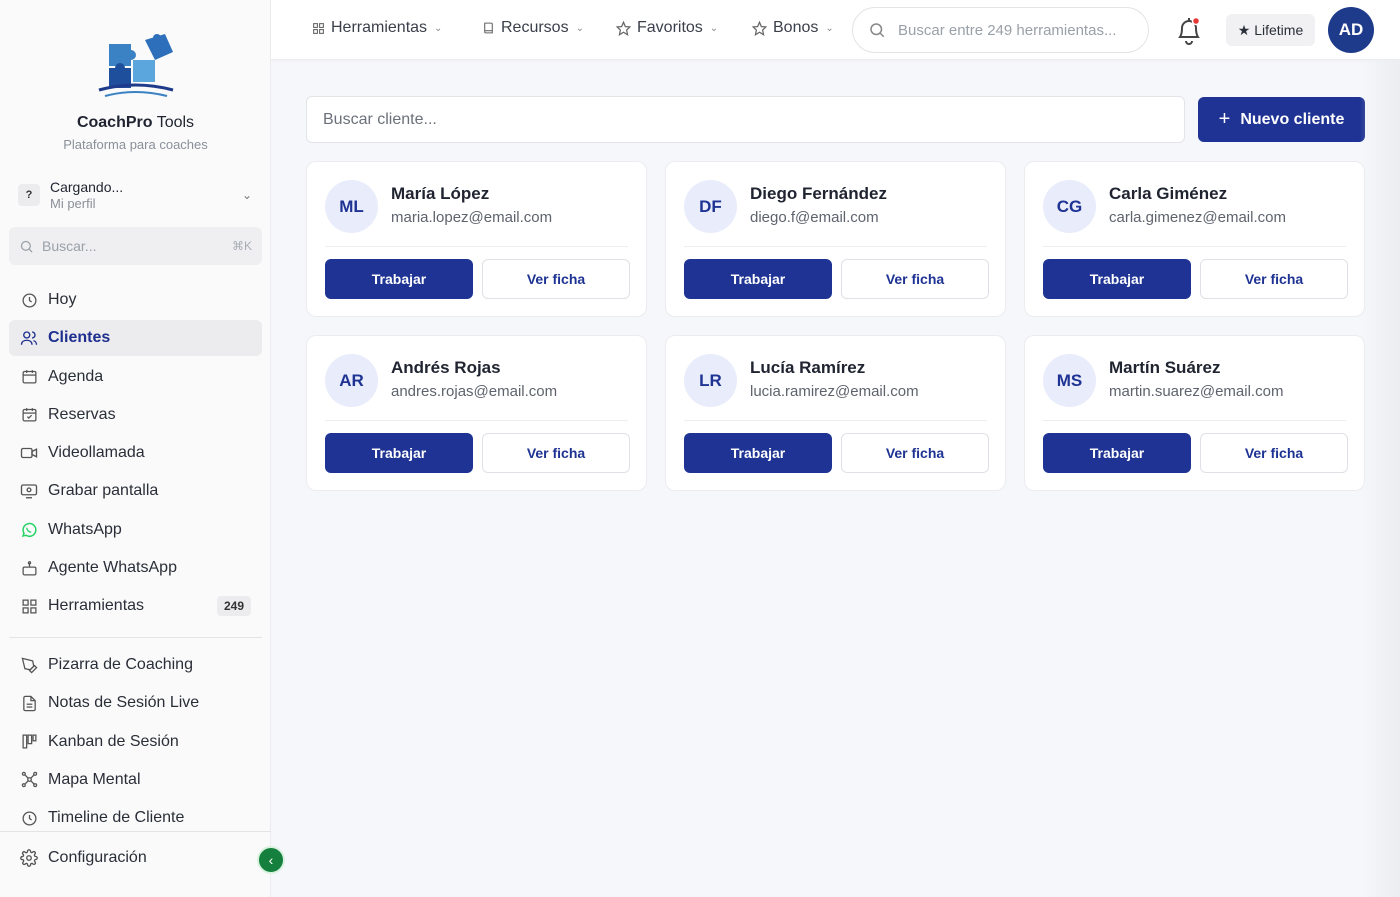 This screenshot has height=897, width=1400. I want to click on nav-divider, so click(135, 637).